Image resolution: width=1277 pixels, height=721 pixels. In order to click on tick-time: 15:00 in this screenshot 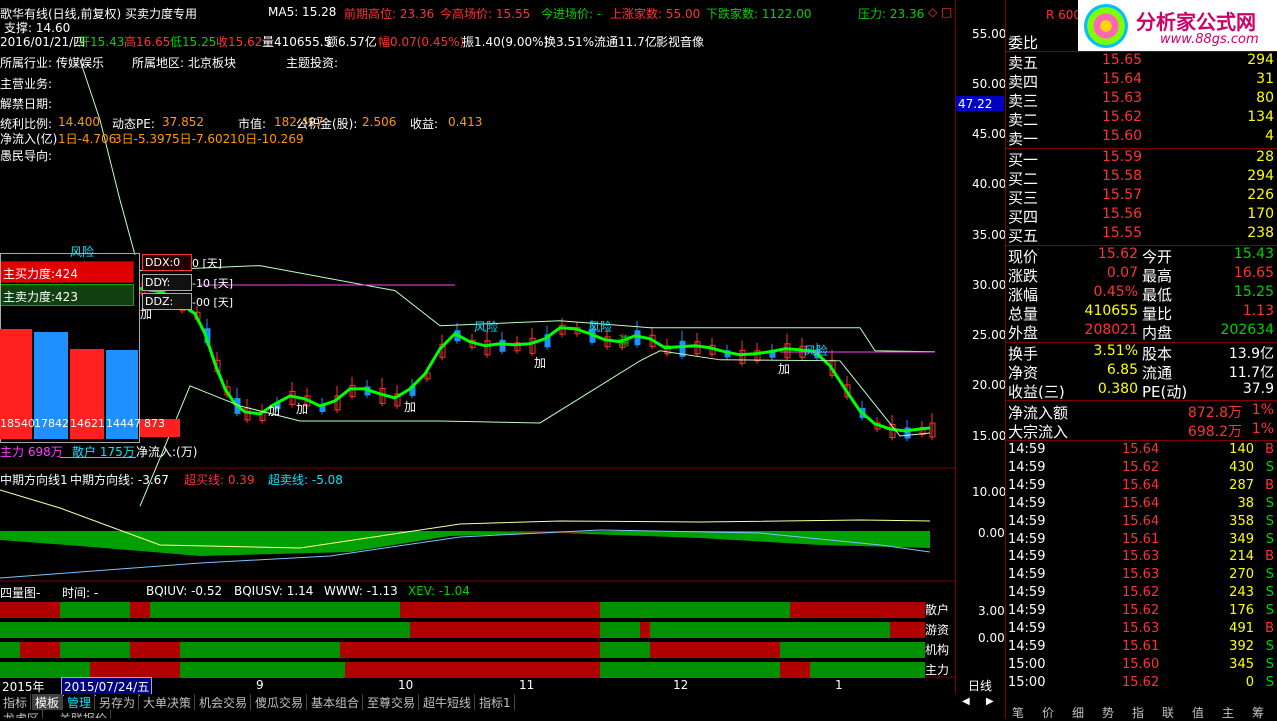, I will do `click(1027, 664)`.